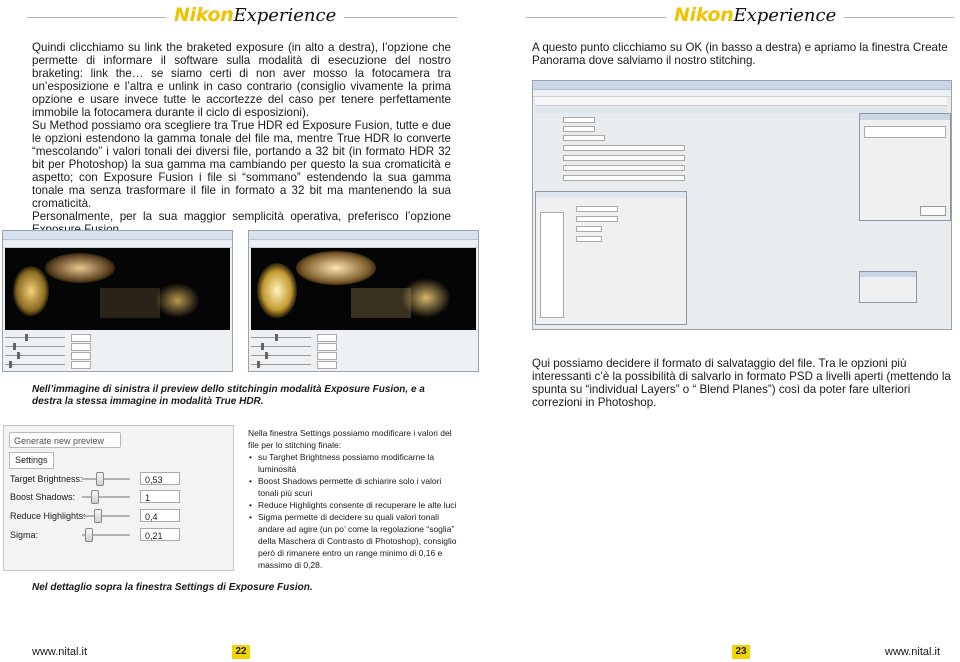  I want to click on boost-shadows-input: 1, so click(160, 496).